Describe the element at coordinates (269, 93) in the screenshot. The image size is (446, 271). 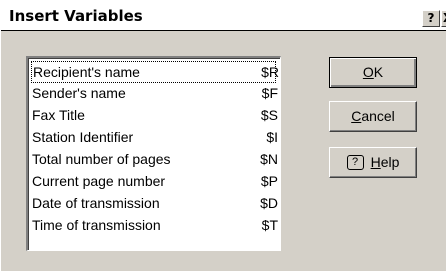
I see `variable-code: $F` at that location.